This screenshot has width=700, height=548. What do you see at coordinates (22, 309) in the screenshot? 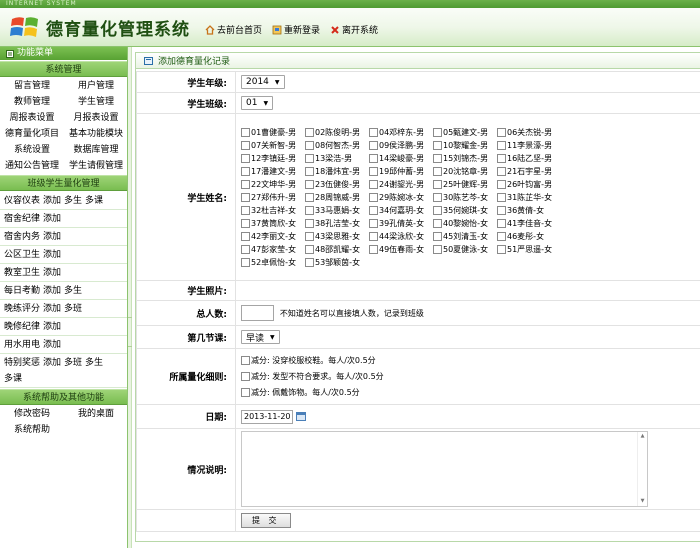
I see `sidebar-item-evening-practice: 晚练评分` at bounding box center [22, 309].